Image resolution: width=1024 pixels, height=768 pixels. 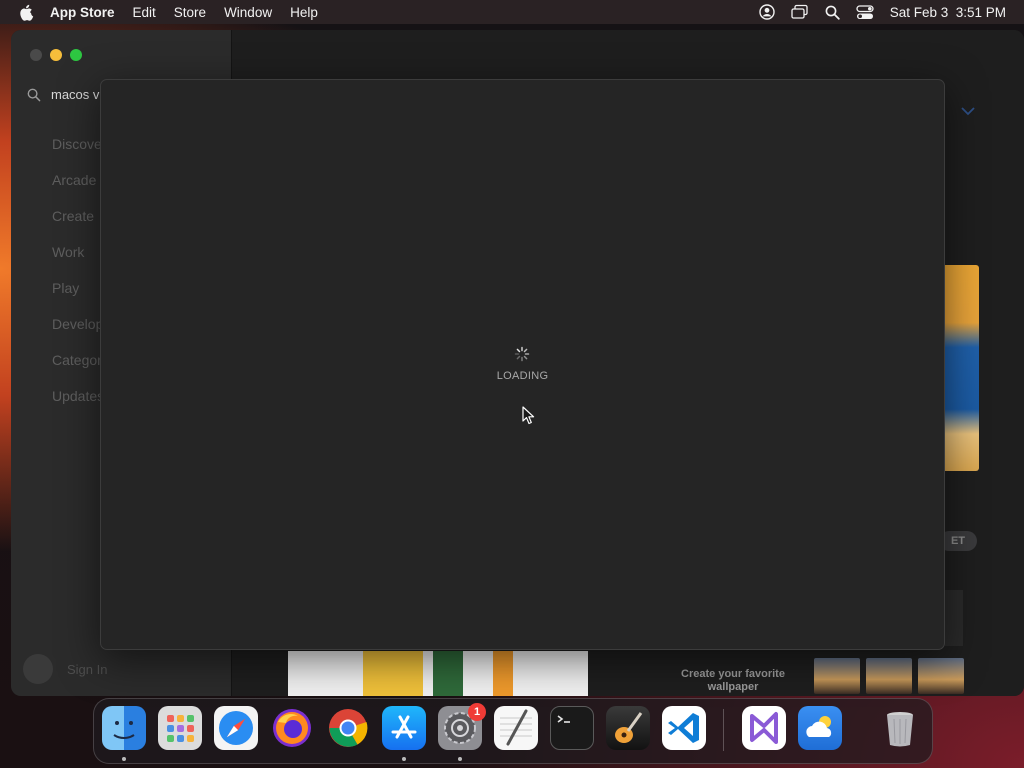 What do you see at coordinates (65, 669) in the screenshot?
I see `sign-in-button: Sign In` at bounding box center [65, 669].